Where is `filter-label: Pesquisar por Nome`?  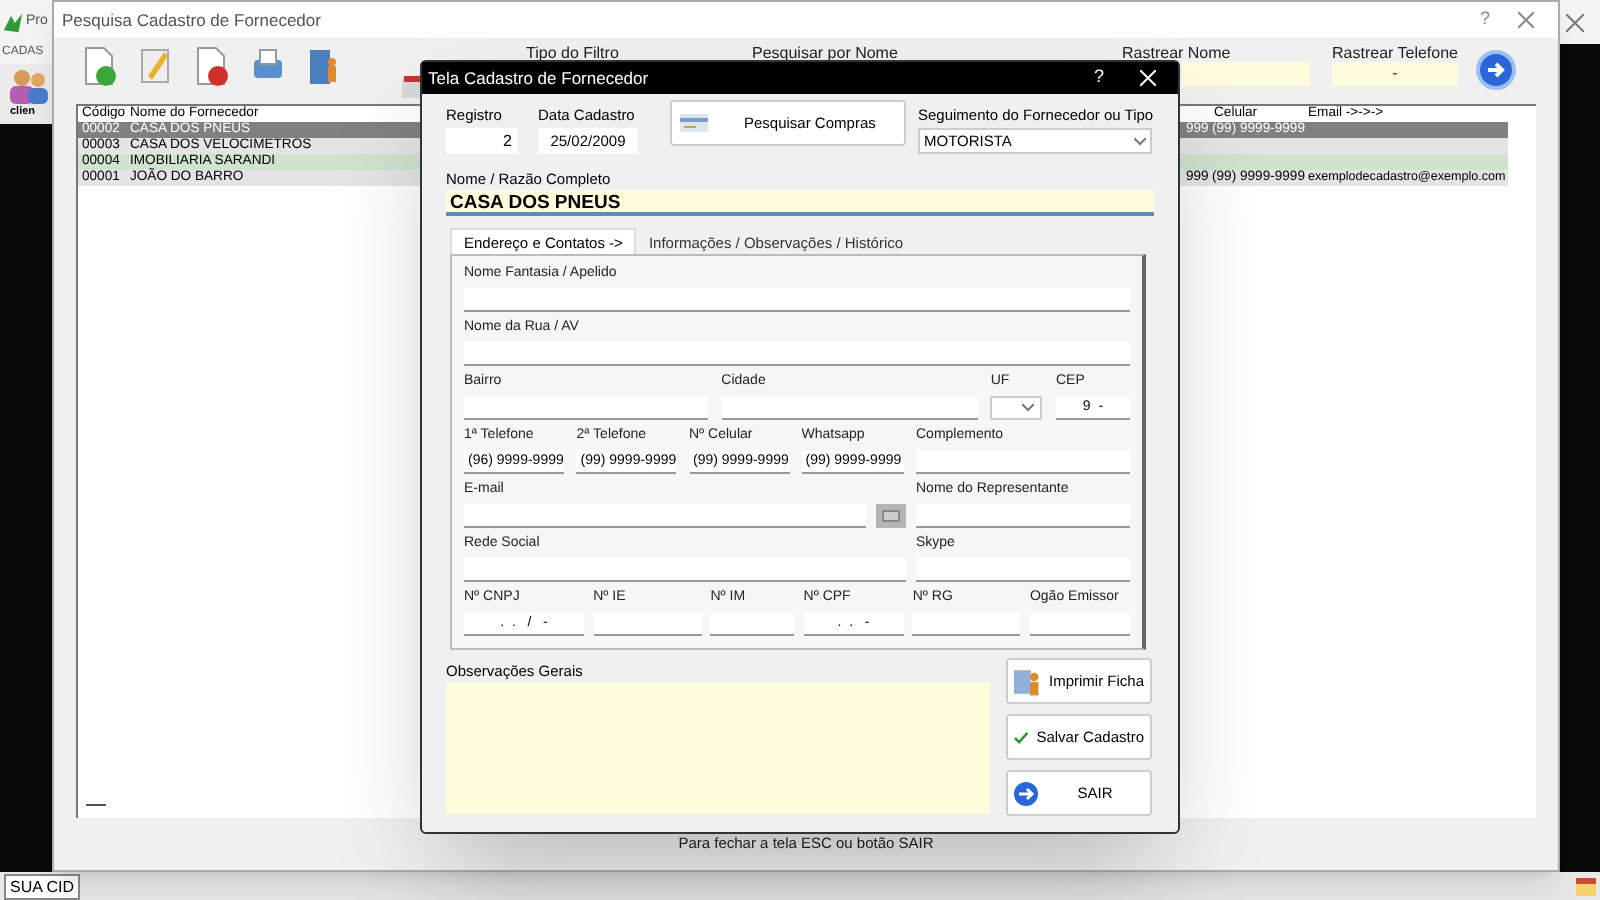 filter-label: Pesquisar por Nome is located at coordinates (825, 54).